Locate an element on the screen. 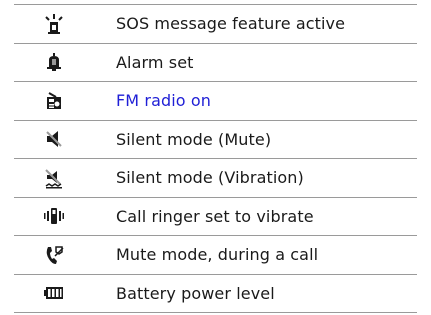 The image size is (431, 315). sos-icon is located at coordinates (54, 23).